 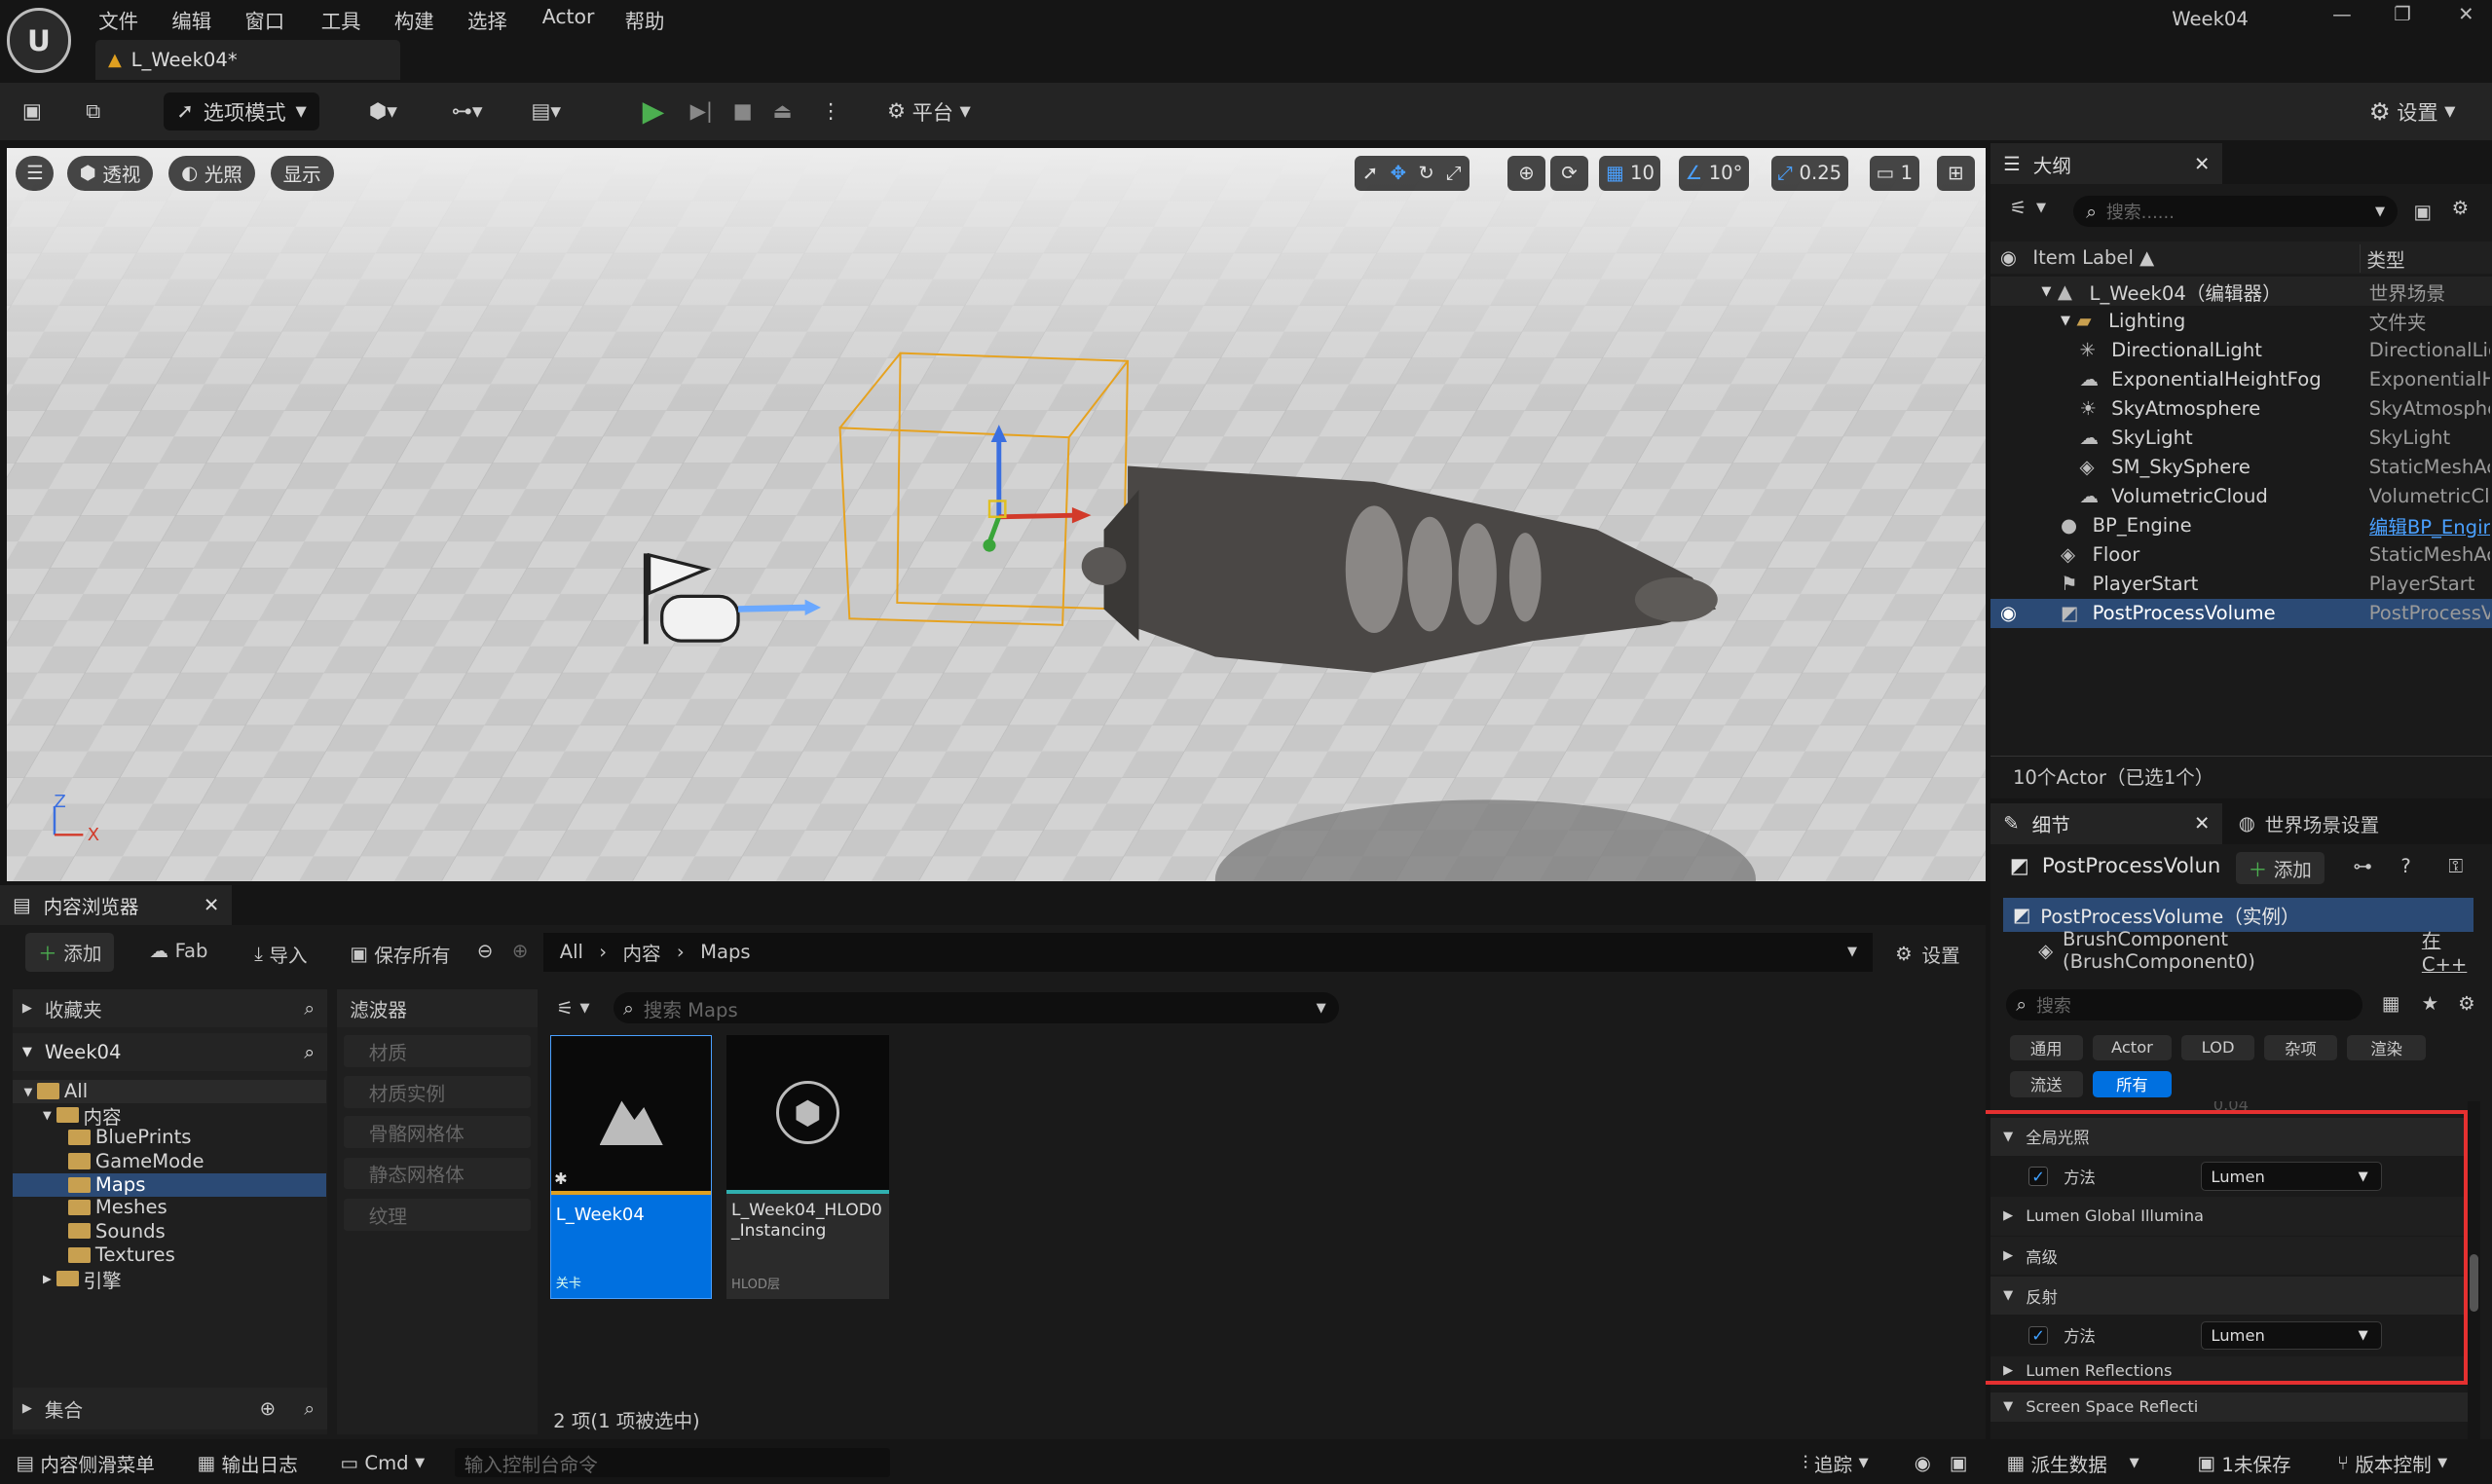 What do you see at coordinates (1398, 173) in the screenshot?
I see `move-icon: ✥` at bounding box center [1398, 173].